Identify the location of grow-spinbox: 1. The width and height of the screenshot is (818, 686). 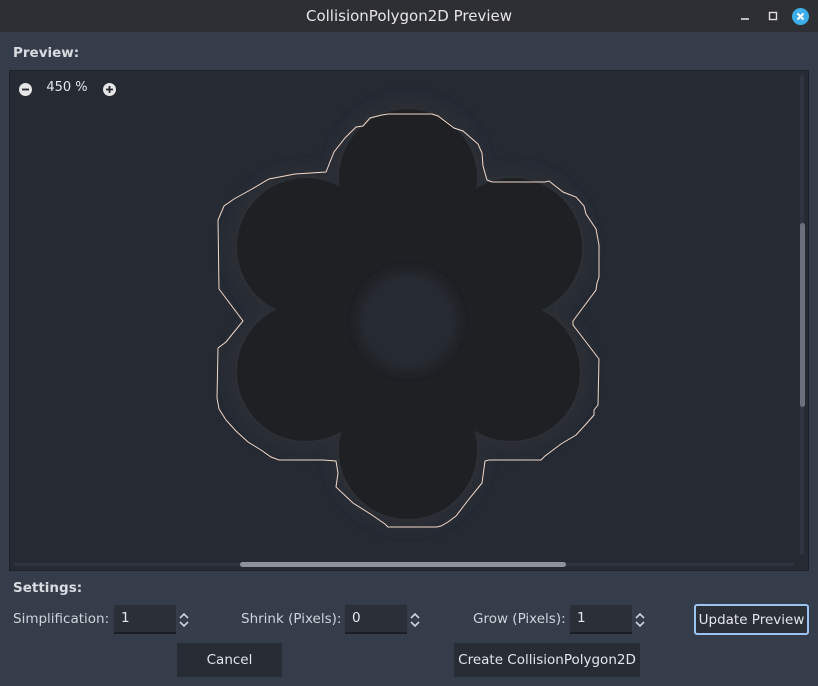
(601, 619).